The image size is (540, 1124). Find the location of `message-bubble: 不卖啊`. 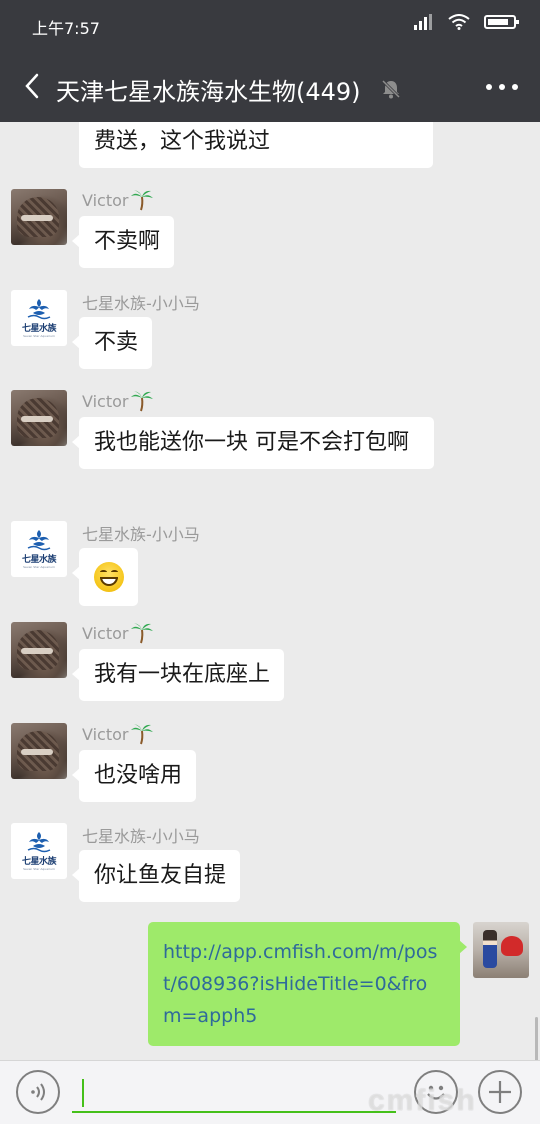

message-bubble: 不卖啊 is located at coordinates (123, 242).